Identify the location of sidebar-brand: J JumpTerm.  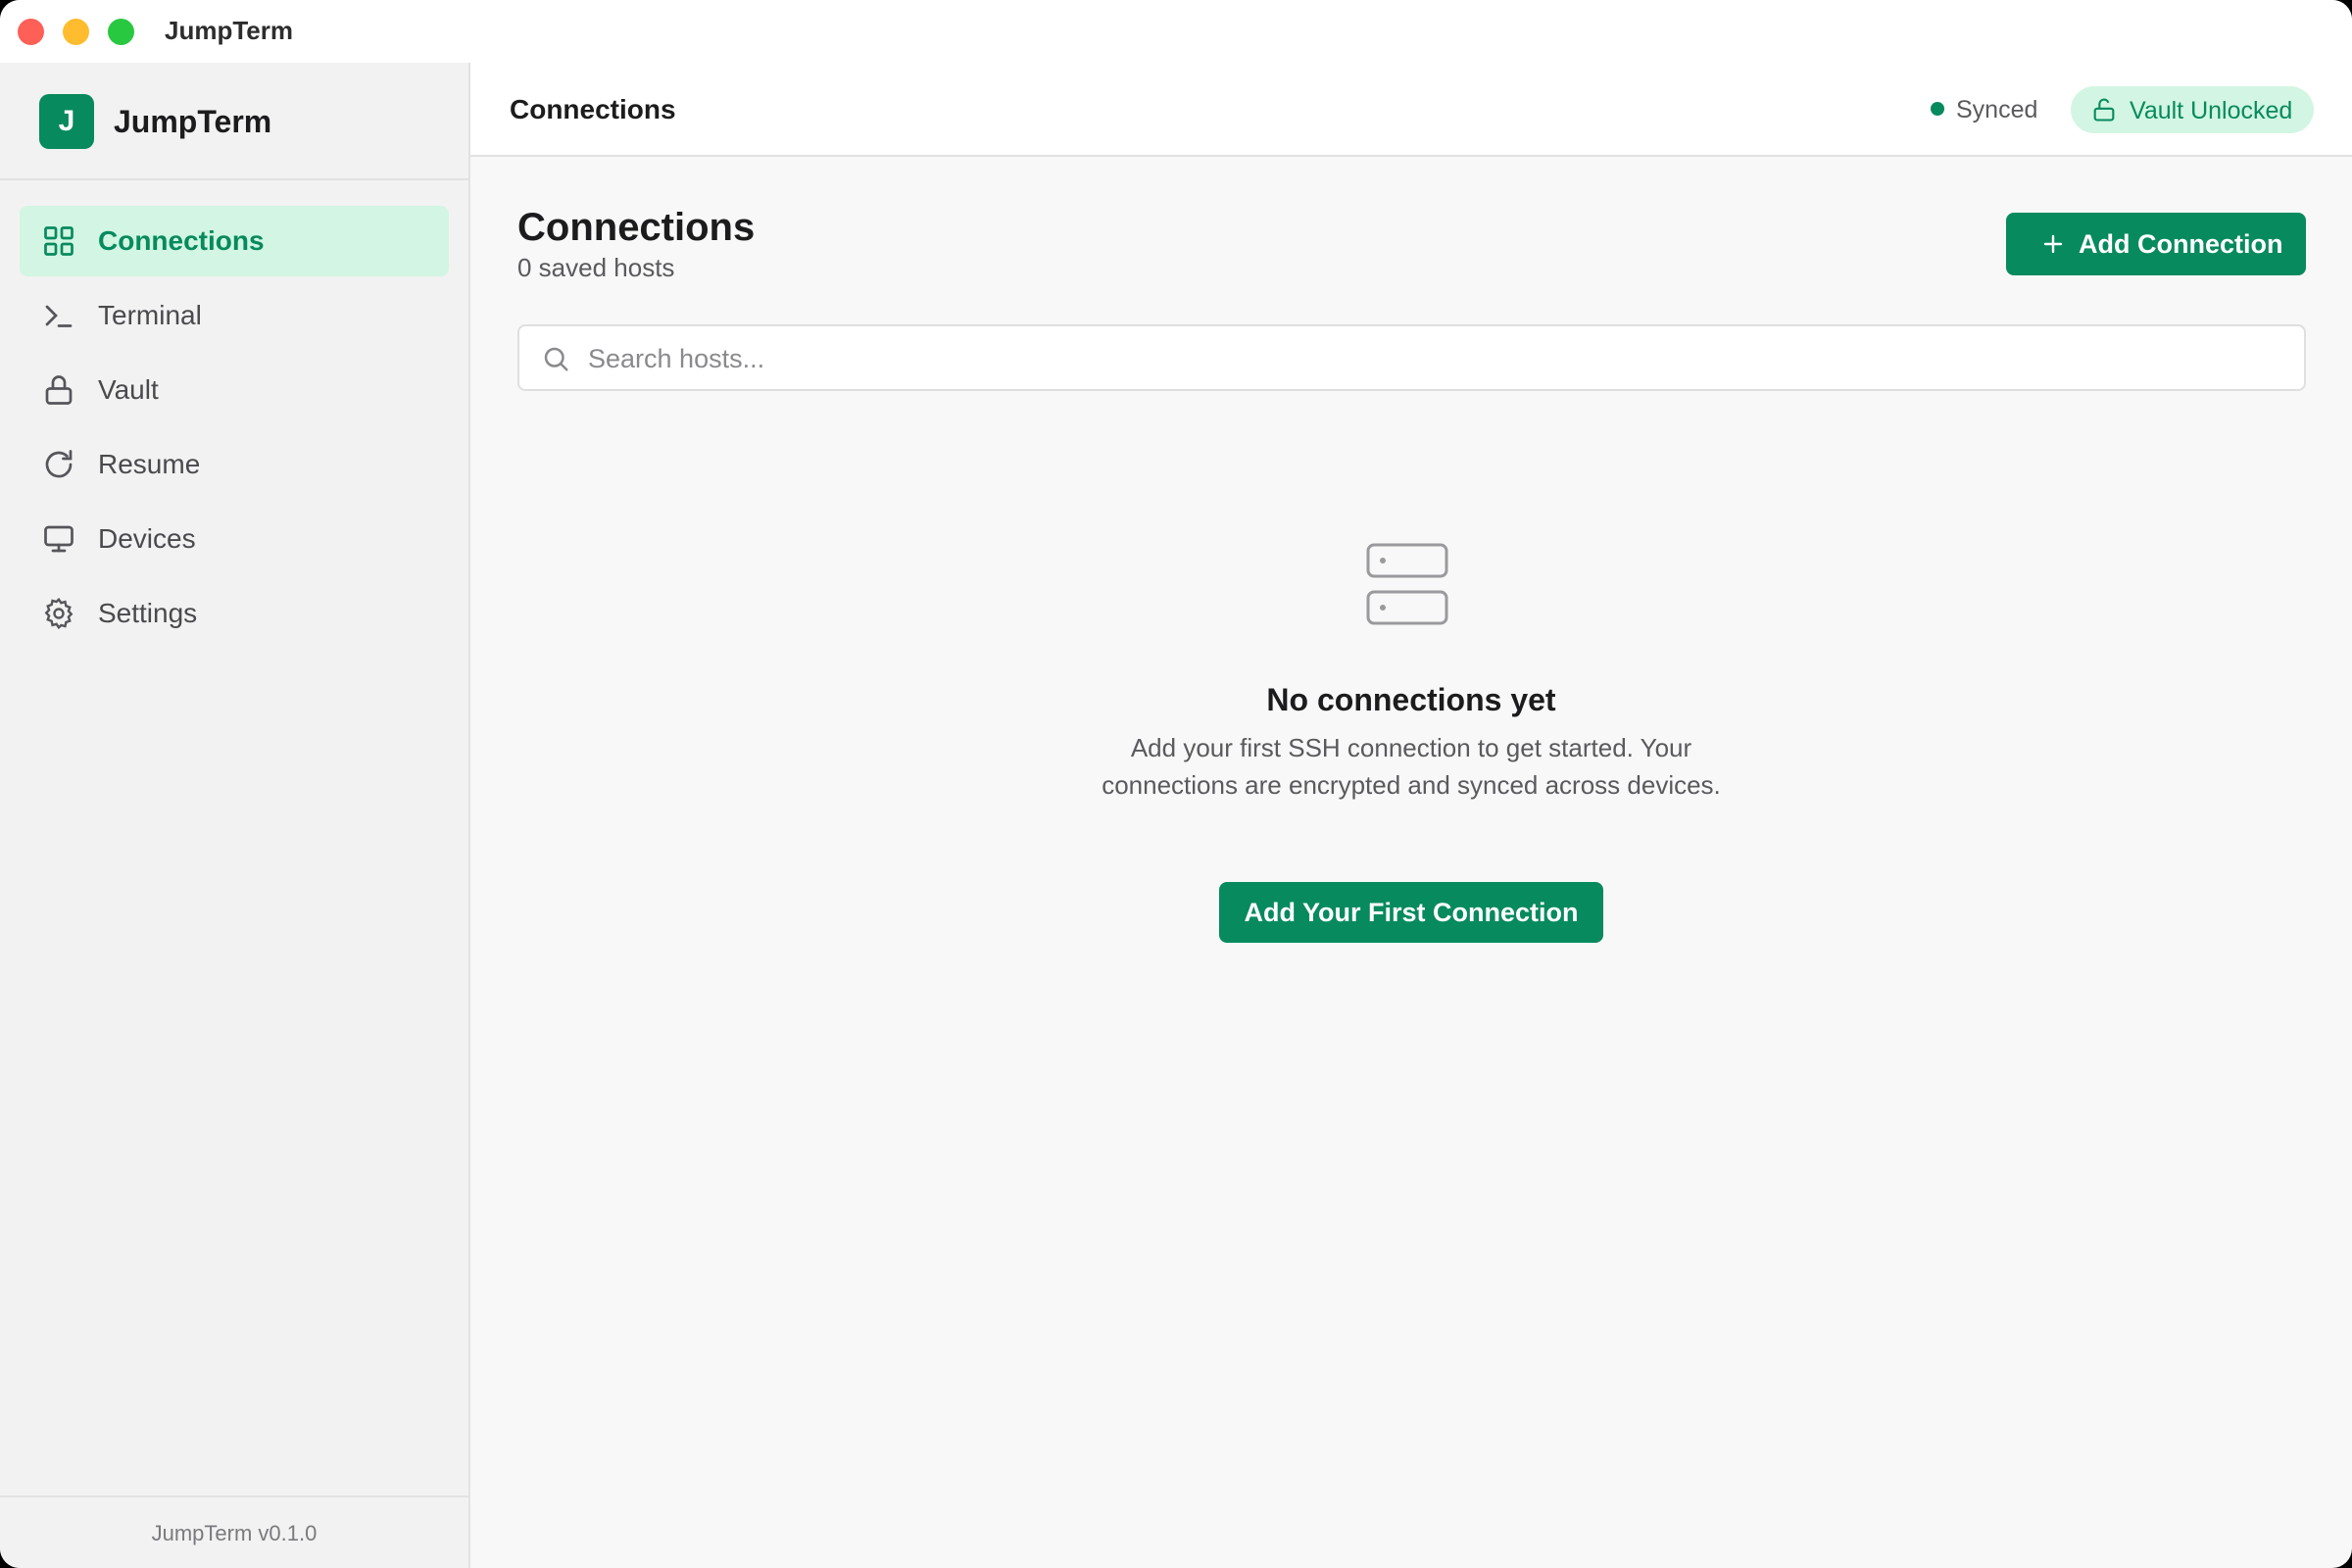
(234, 121).